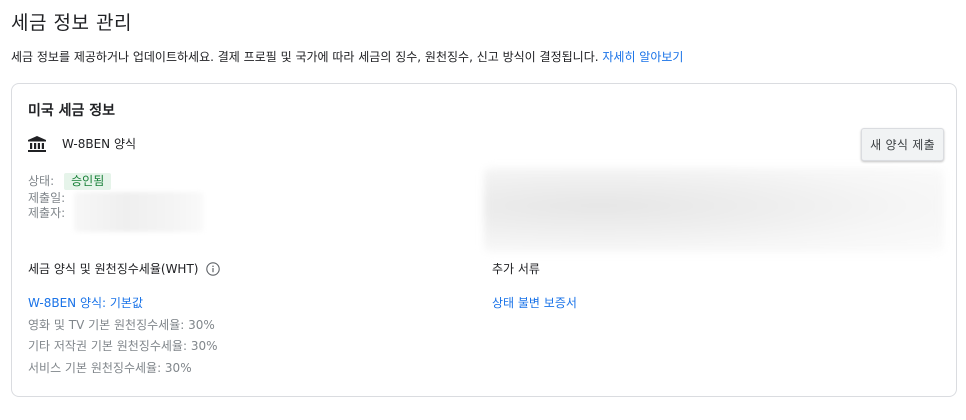  What do you see at coordinates (113, 269) in the screenshot?
I see `wht-section-text: 세금 양식 및 원천징수세율(WHT)` at bounding box center [113, 269].